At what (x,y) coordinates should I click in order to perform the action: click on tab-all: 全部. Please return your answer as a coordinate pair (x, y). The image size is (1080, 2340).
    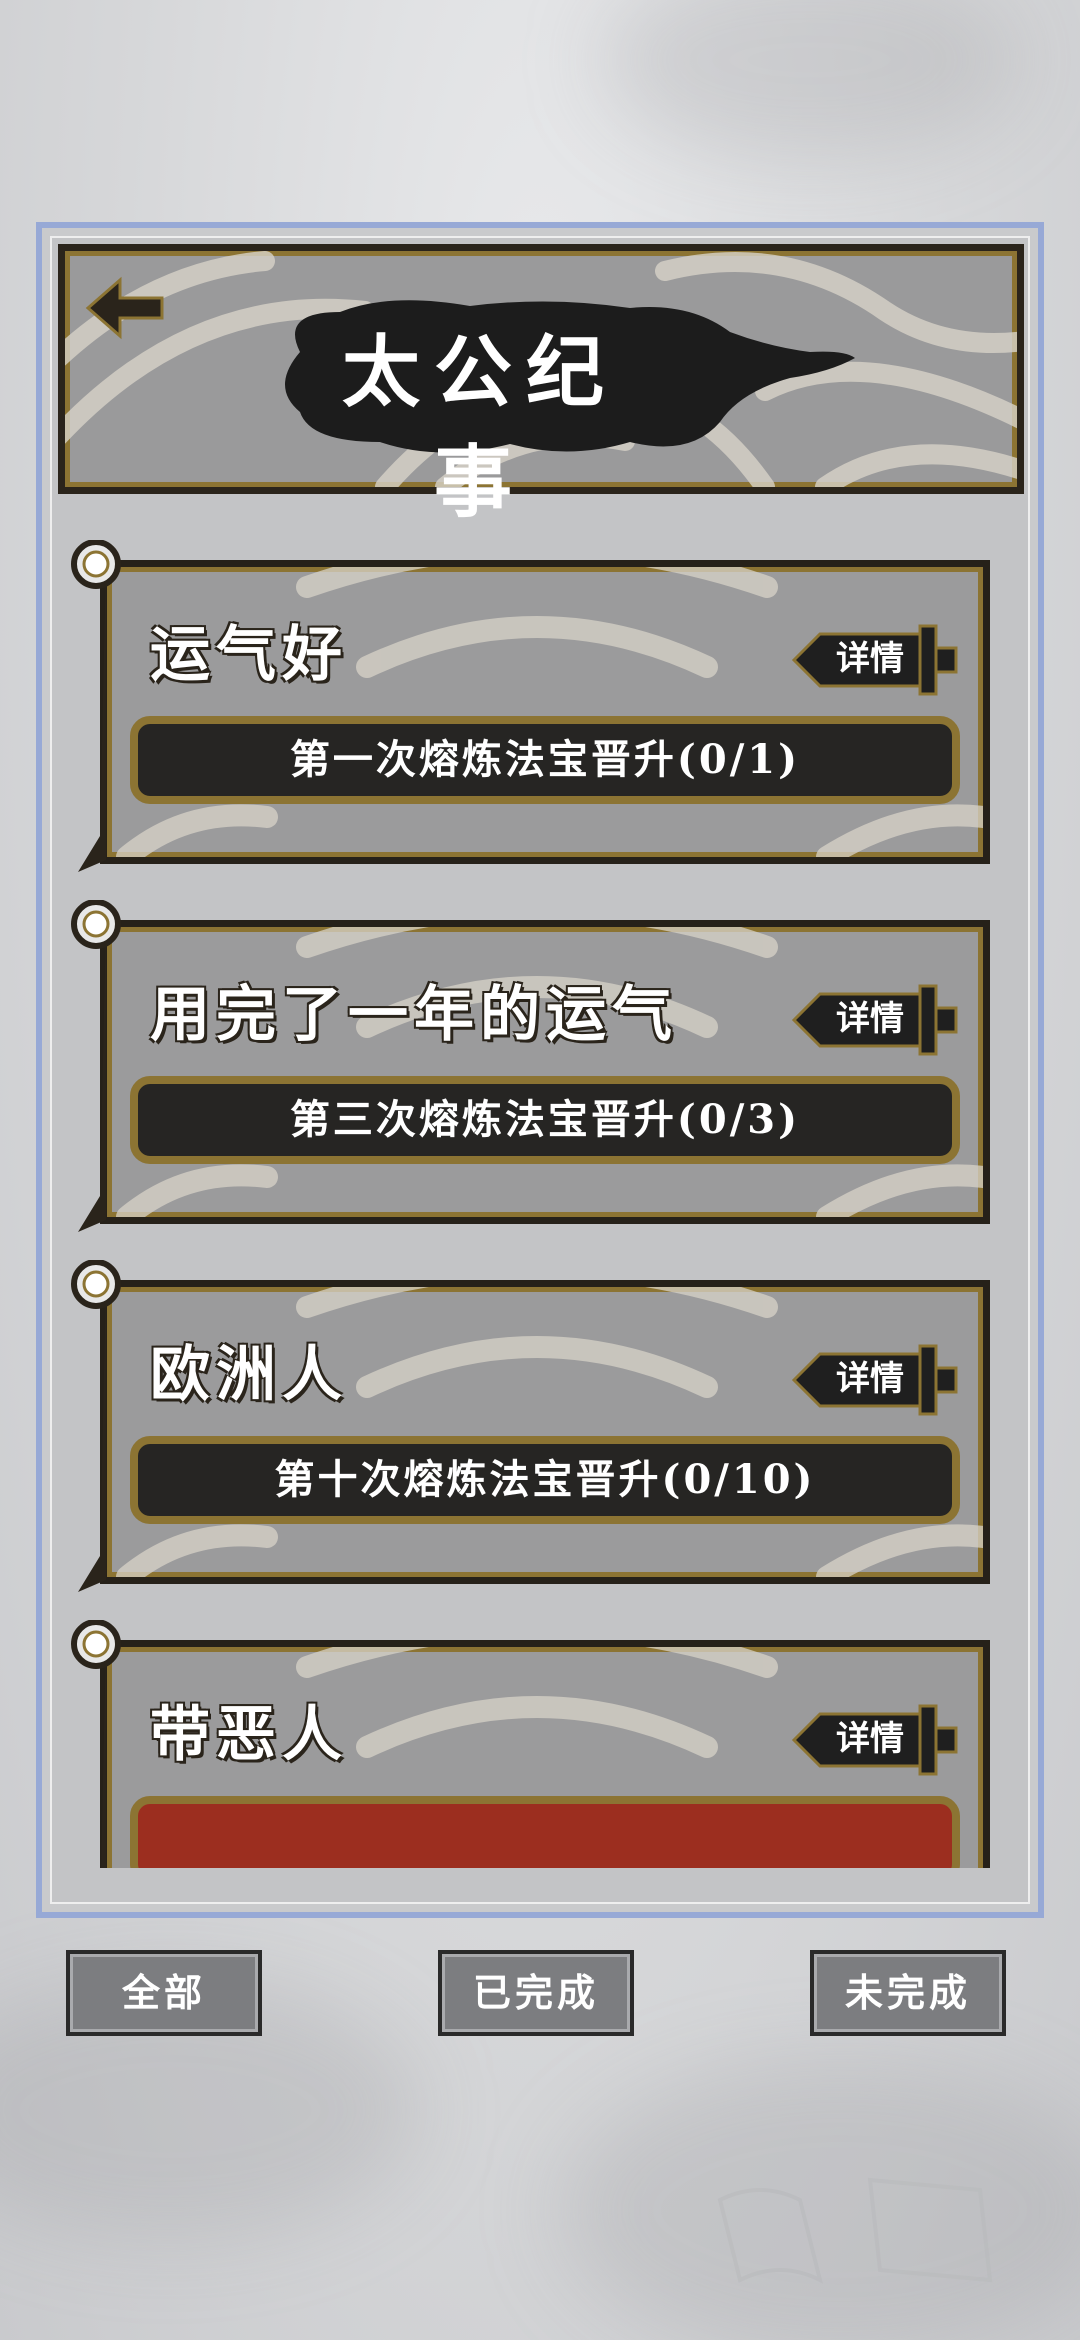
    Looking at the image, I should click on (164, 1993).